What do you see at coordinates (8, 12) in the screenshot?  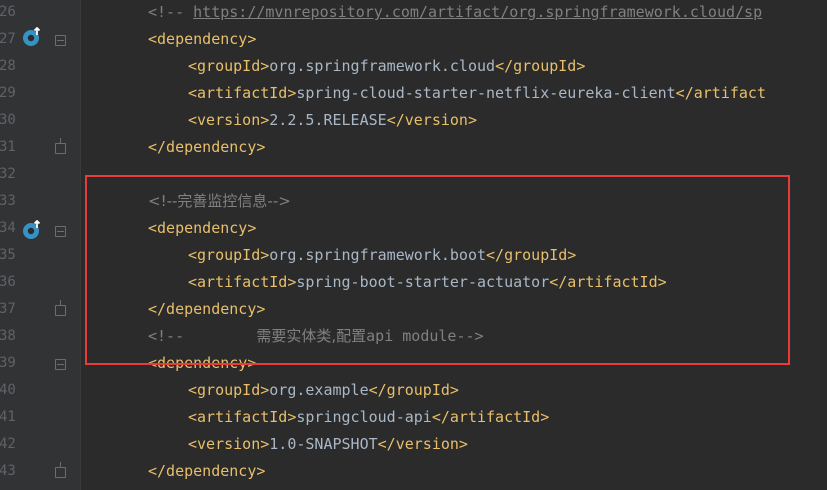 I see `line-number: 26` at bounding box center [8, 12].